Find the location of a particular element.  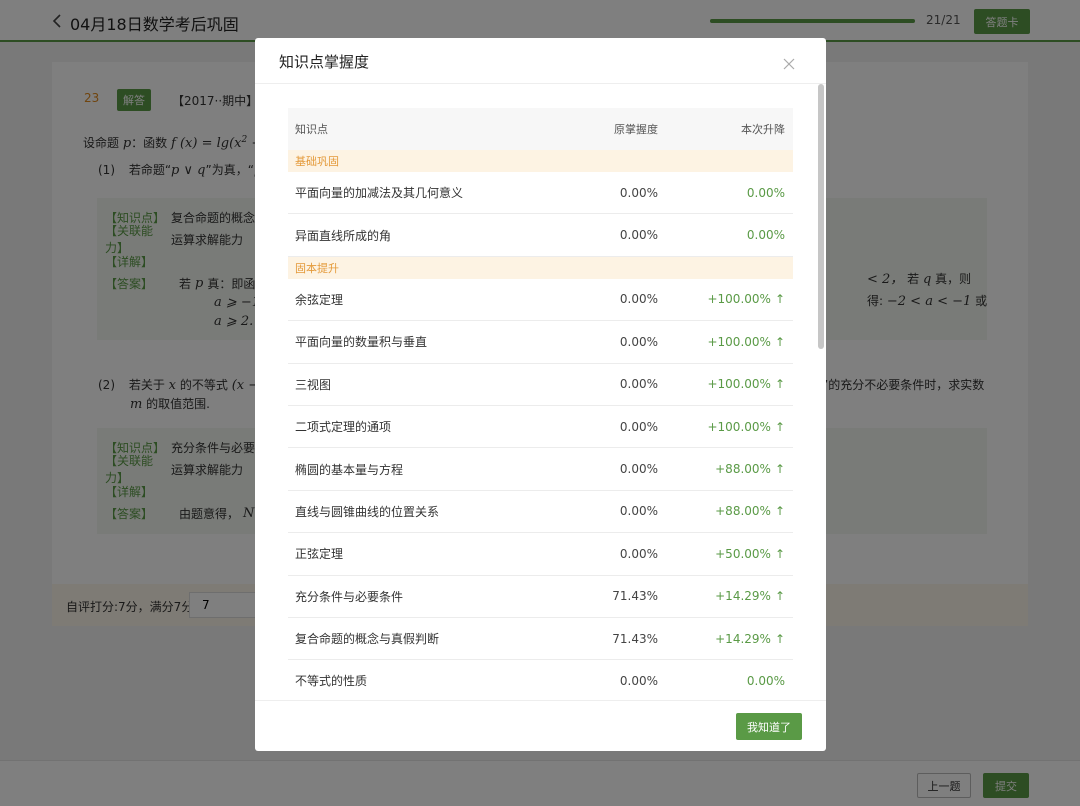

knowledge-point-name: 直线与圆锥曲线的位置关系 is located at coordinates (367, 511).